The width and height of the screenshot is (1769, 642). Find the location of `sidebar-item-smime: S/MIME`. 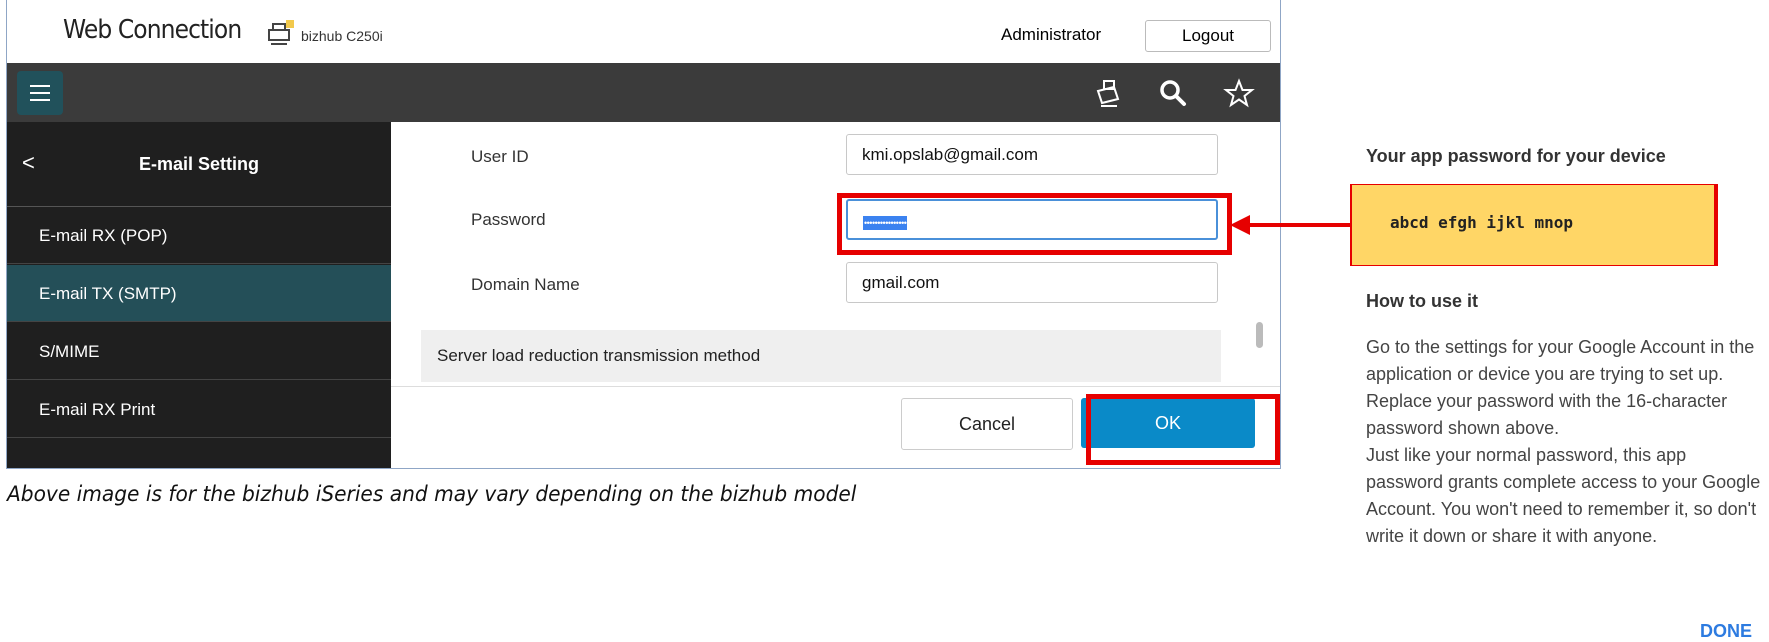

sidebar-item-smime: S/MIME is located at coordinates (199, 351).